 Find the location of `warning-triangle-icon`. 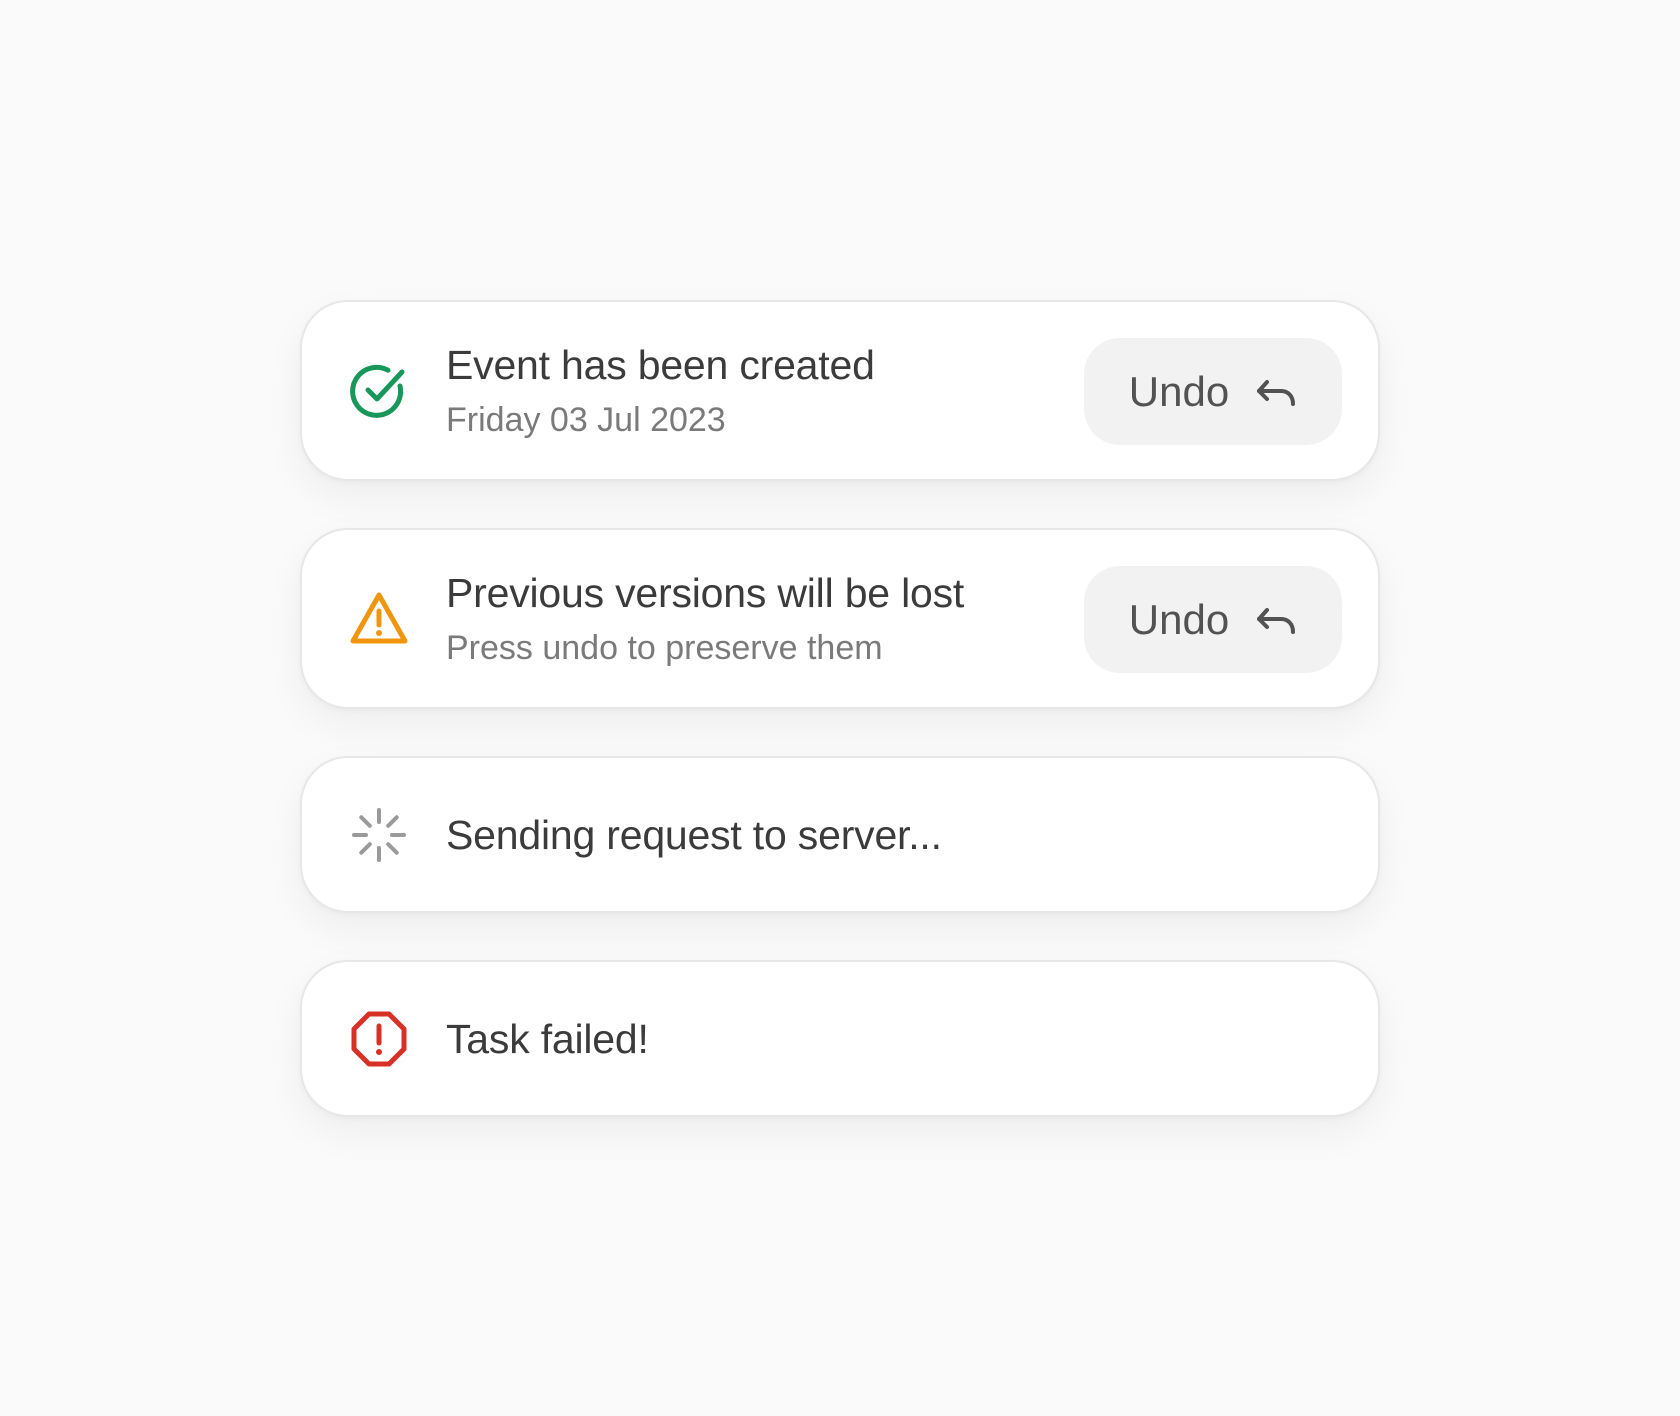

warning-triangle-icon is located at coordinates (379, 619).